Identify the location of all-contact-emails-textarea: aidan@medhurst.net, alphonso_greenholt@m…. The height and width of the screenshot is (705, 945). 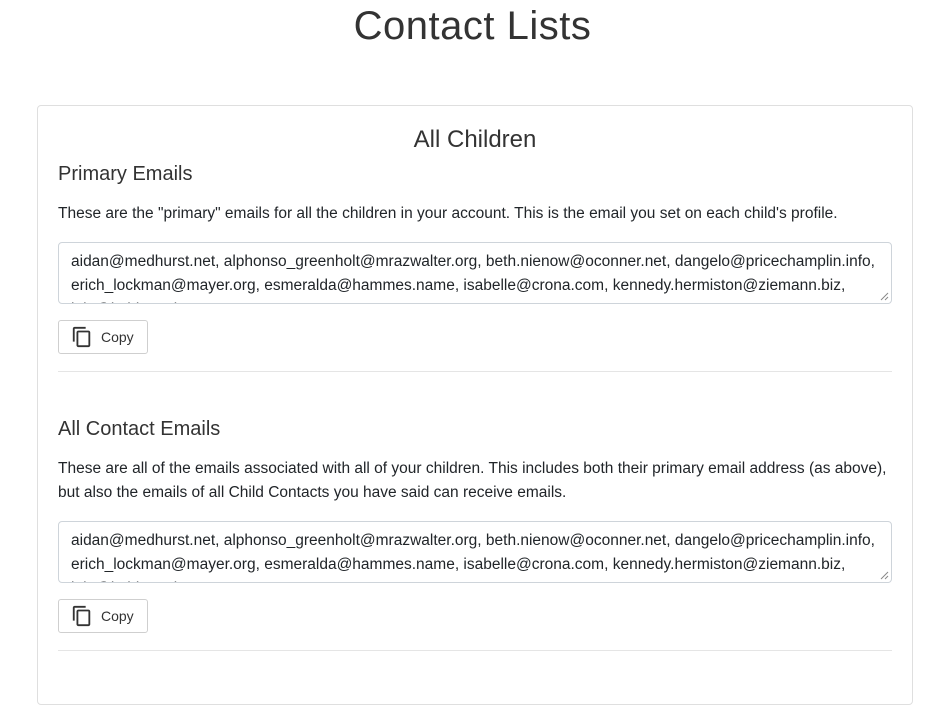
(475, 552).